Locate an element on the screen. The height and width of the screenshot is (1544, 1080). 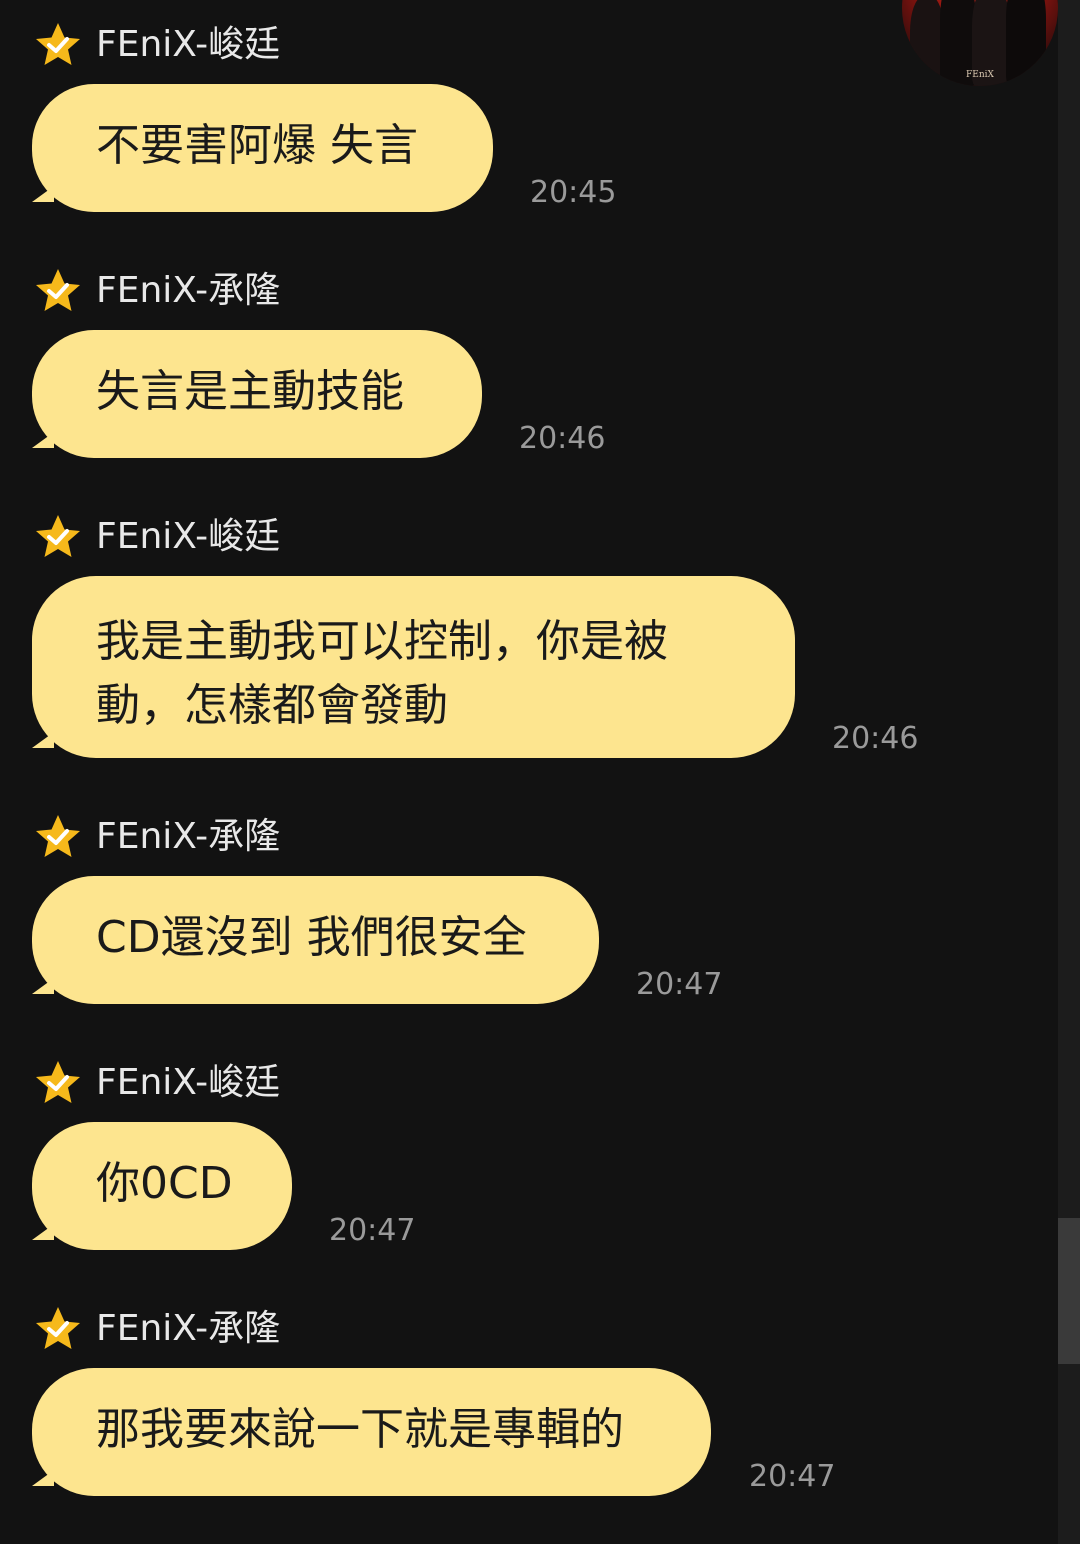
message-text: 不要害阿爆 失言 is located at coordinates (257, 145).